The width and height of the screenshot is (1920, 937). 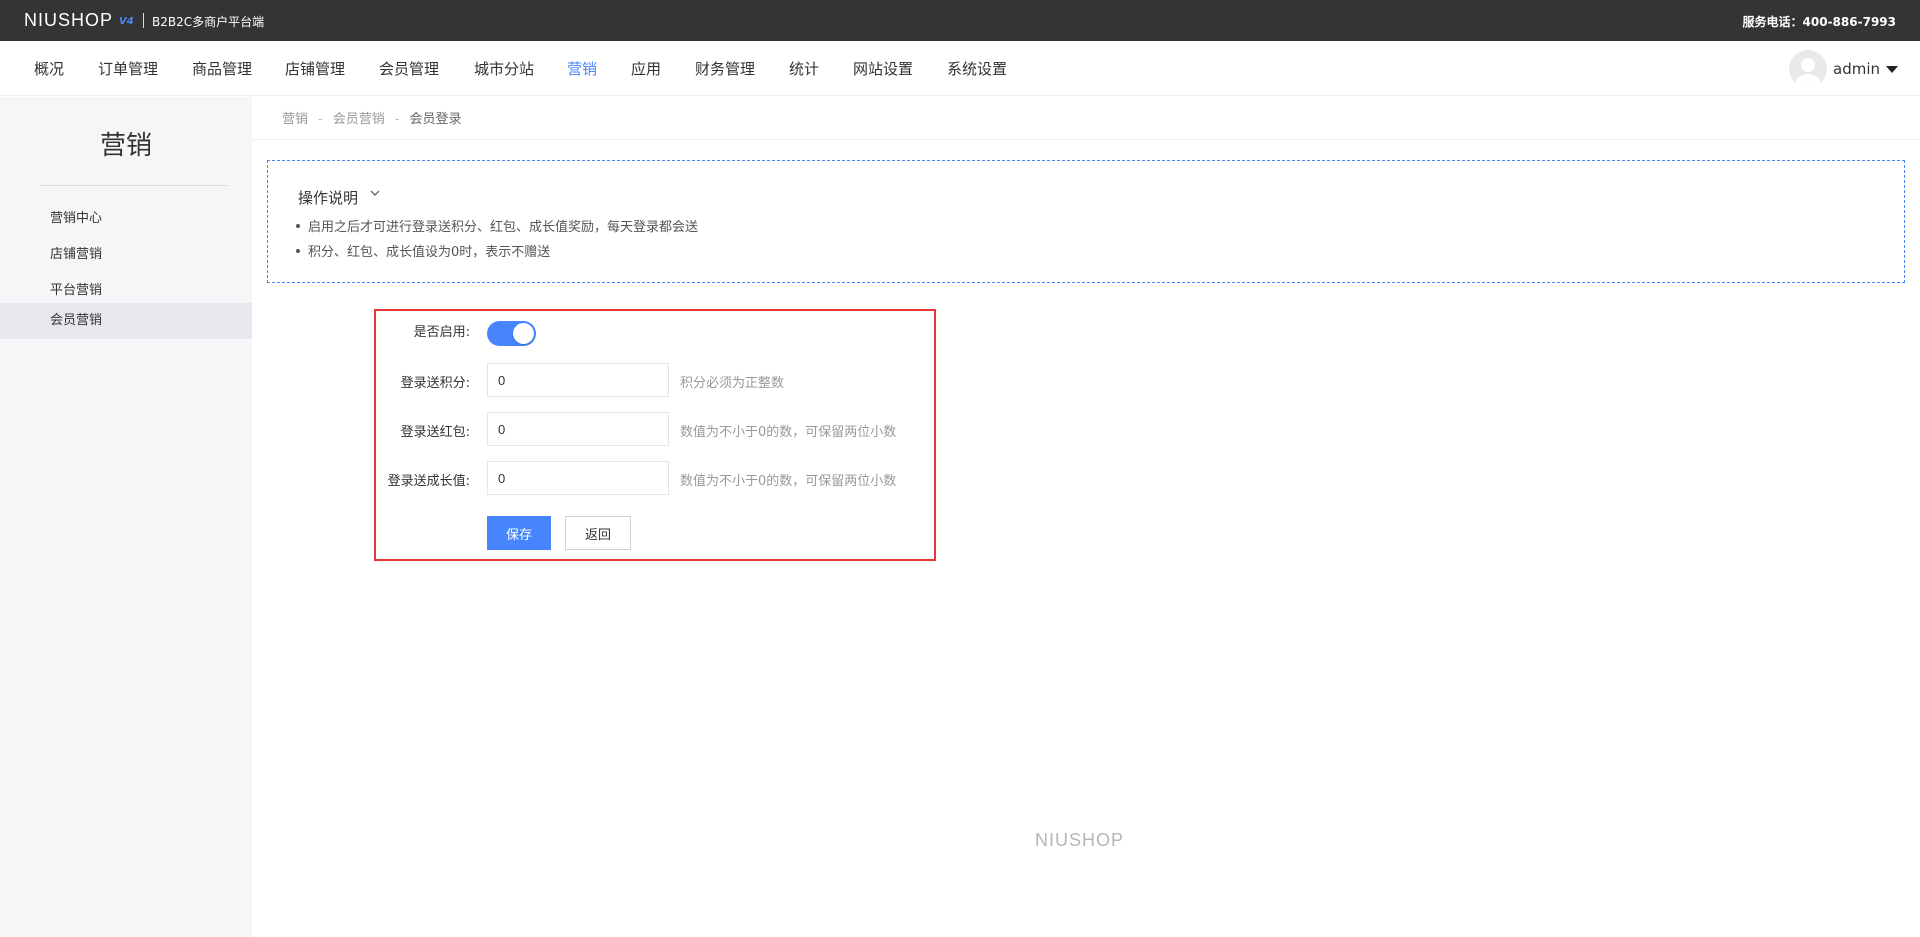 What do you see at coordinates (315, 68) in the screenshot?
I see `nav-item-shops: 店铺管理` at bounding box center [315, 68].